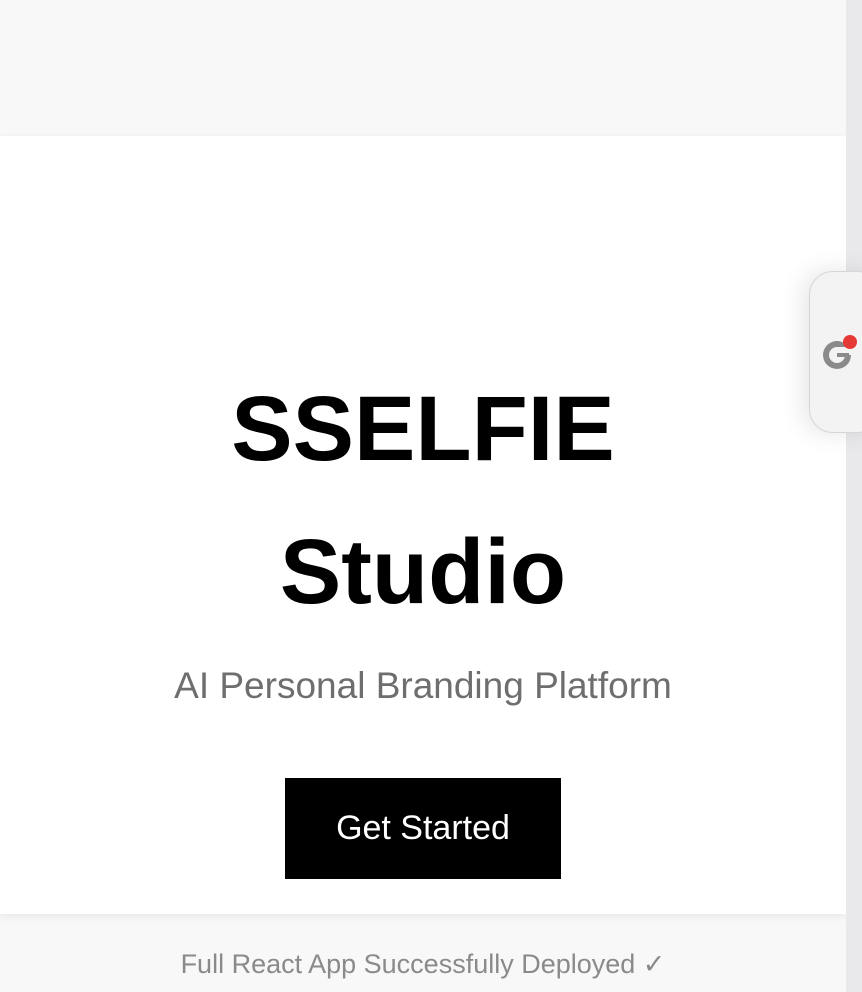  What do you see at coordinates (423, 429) in the screenshot?
I see `title-line-1: SSELFIE` at bounding box center [423, 429].